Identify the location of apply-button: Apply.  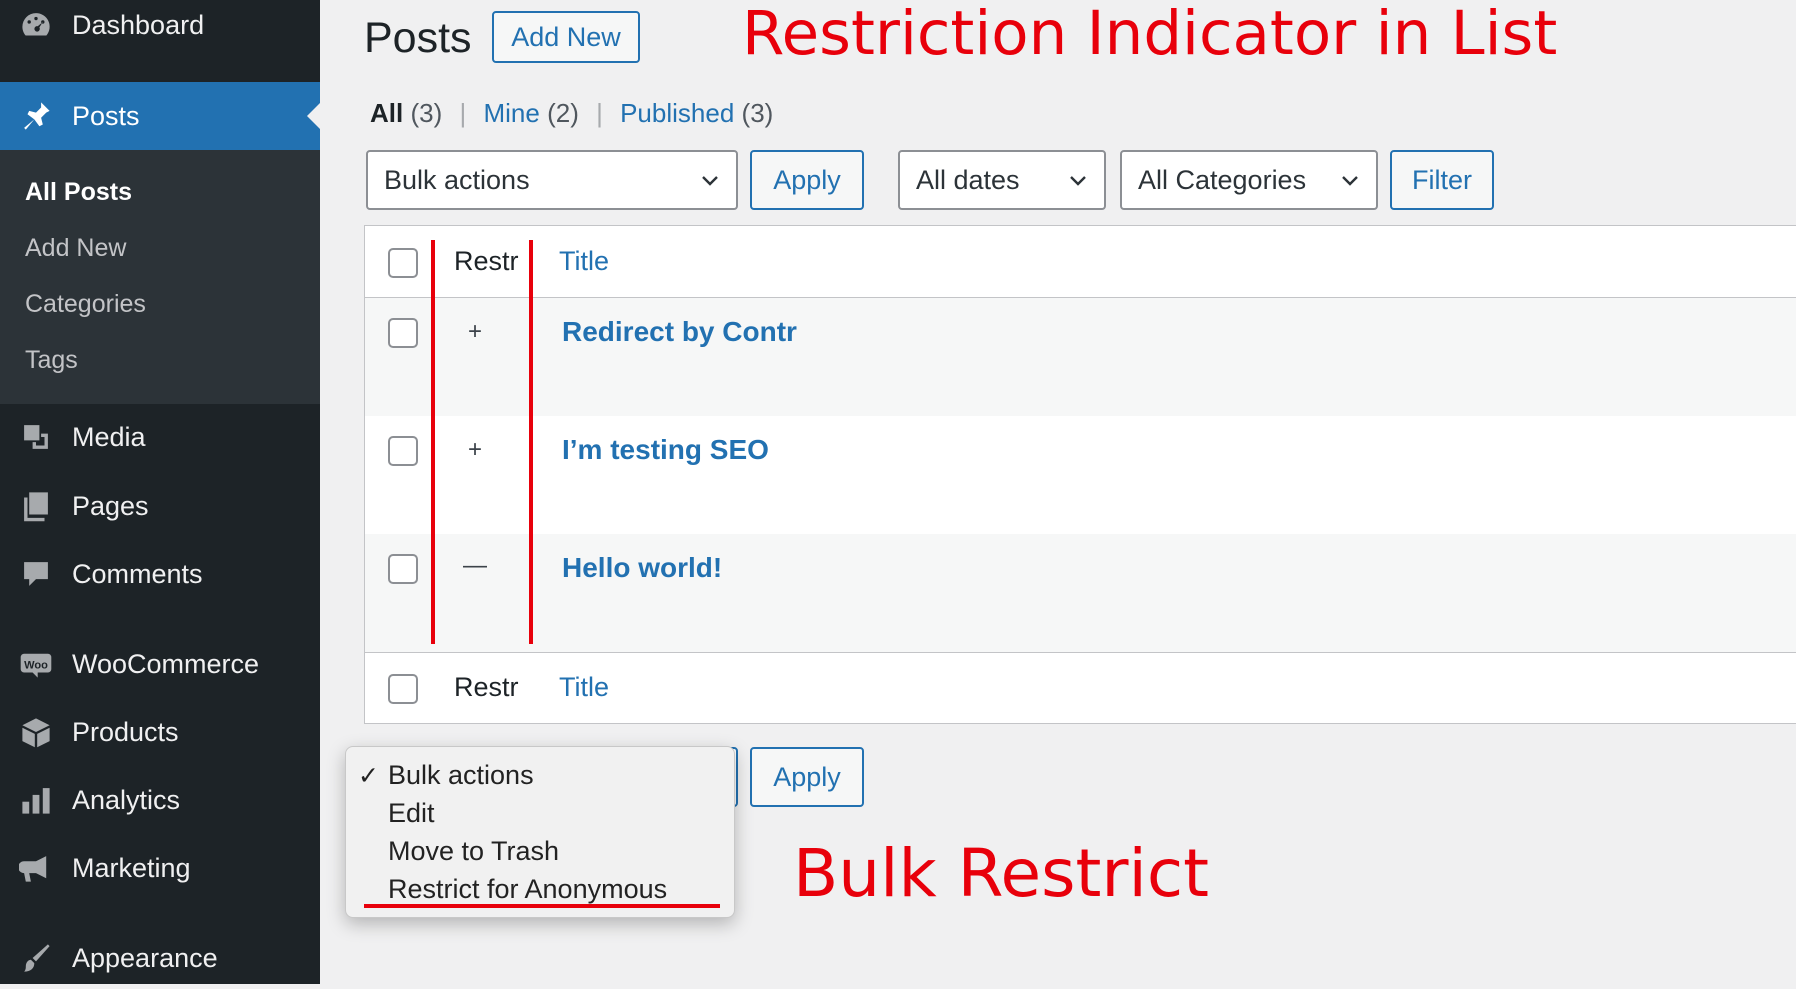
(807, 180).